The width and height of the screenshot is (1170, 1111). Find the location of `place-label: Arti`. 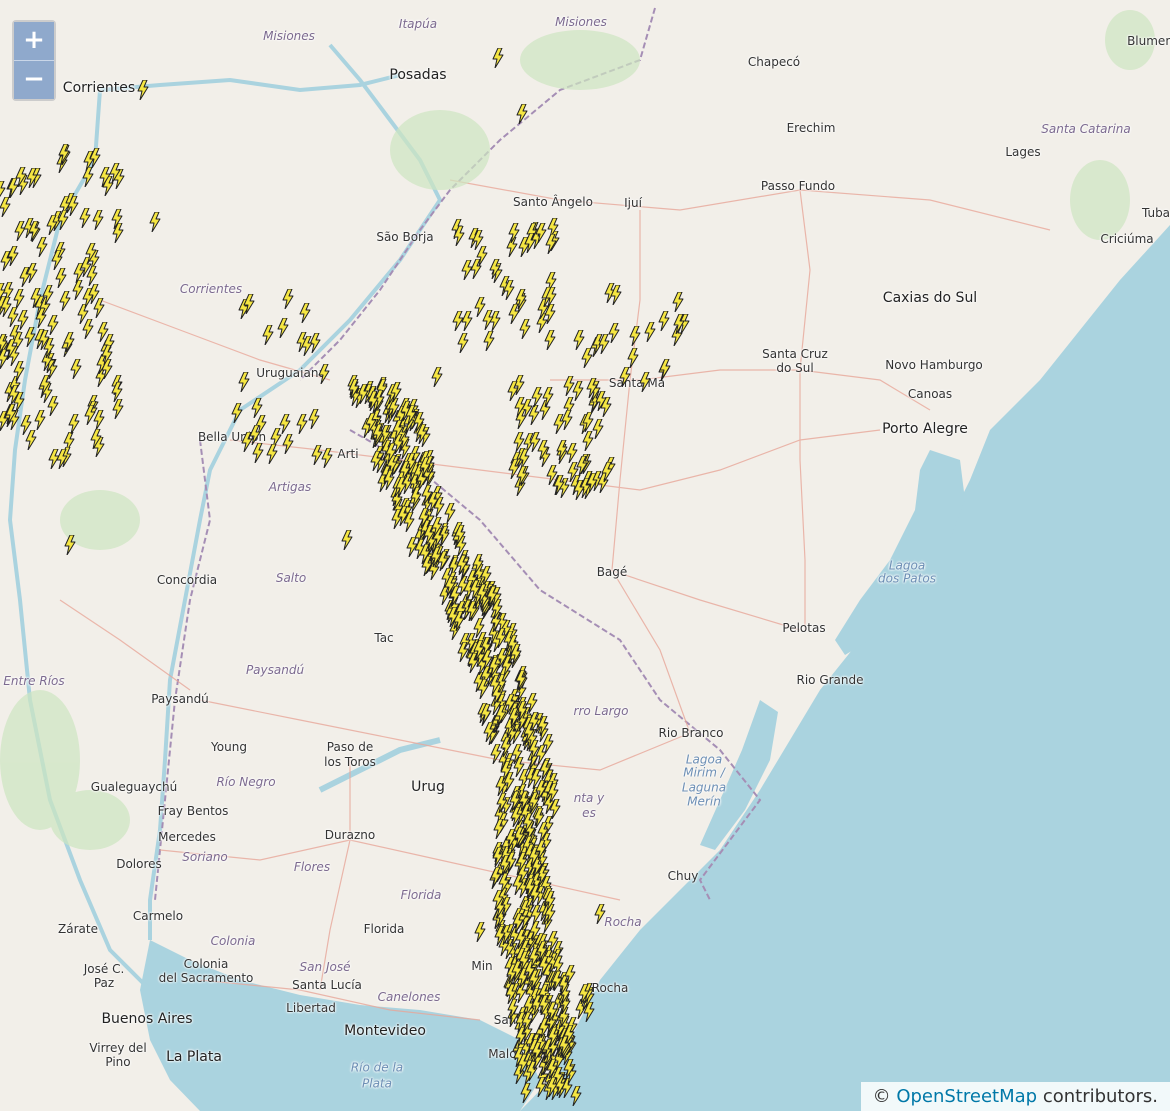

place-label: Arti is located at coordinates (348, 454).